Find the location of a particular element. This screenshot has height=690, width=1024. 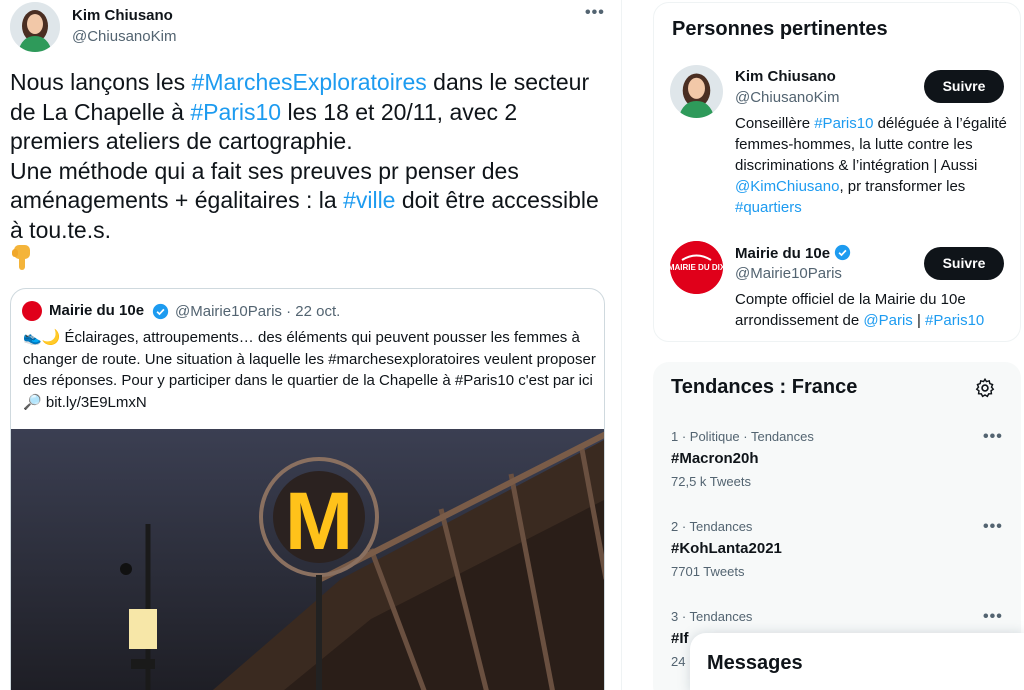

quoted-handle-date: @Mairie10Paris · 22 oct. is located at coordinates (257, 311).